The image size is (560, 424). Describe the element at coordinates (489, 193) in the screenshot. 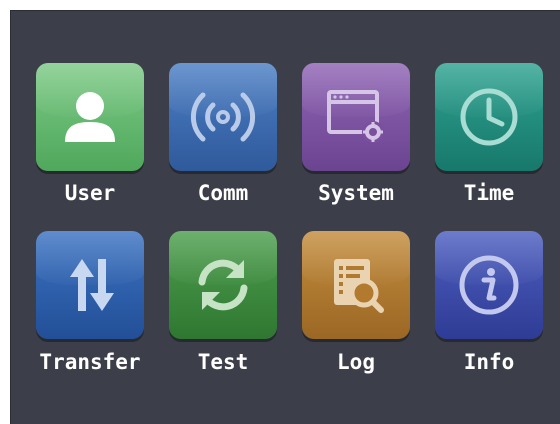

I see `time-label: Time` at that location.